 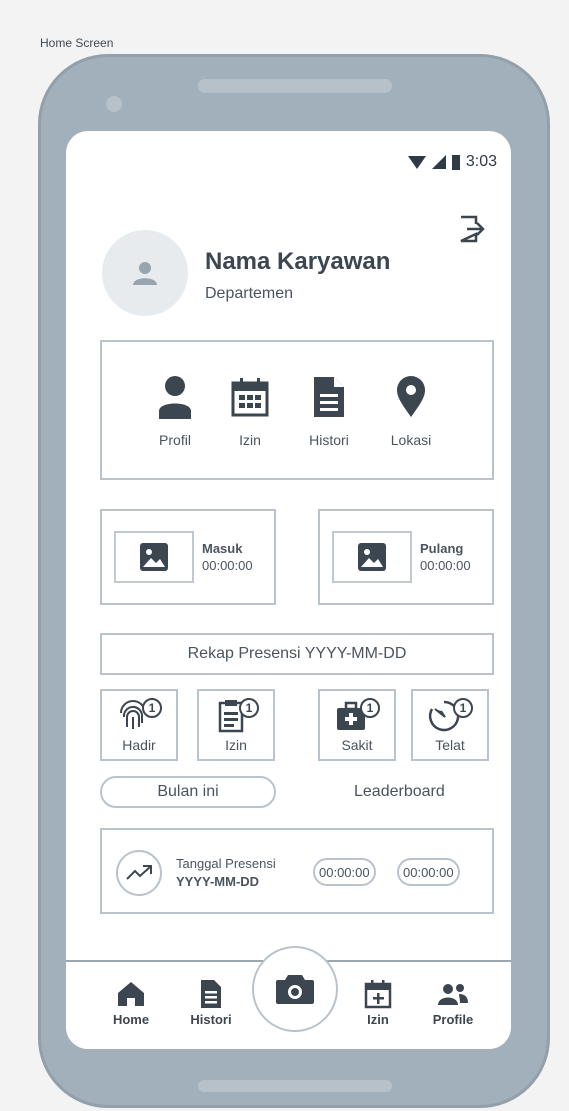 I want to click on pulang-card: Pulang 00:00:00, so click(x=406, y=557).